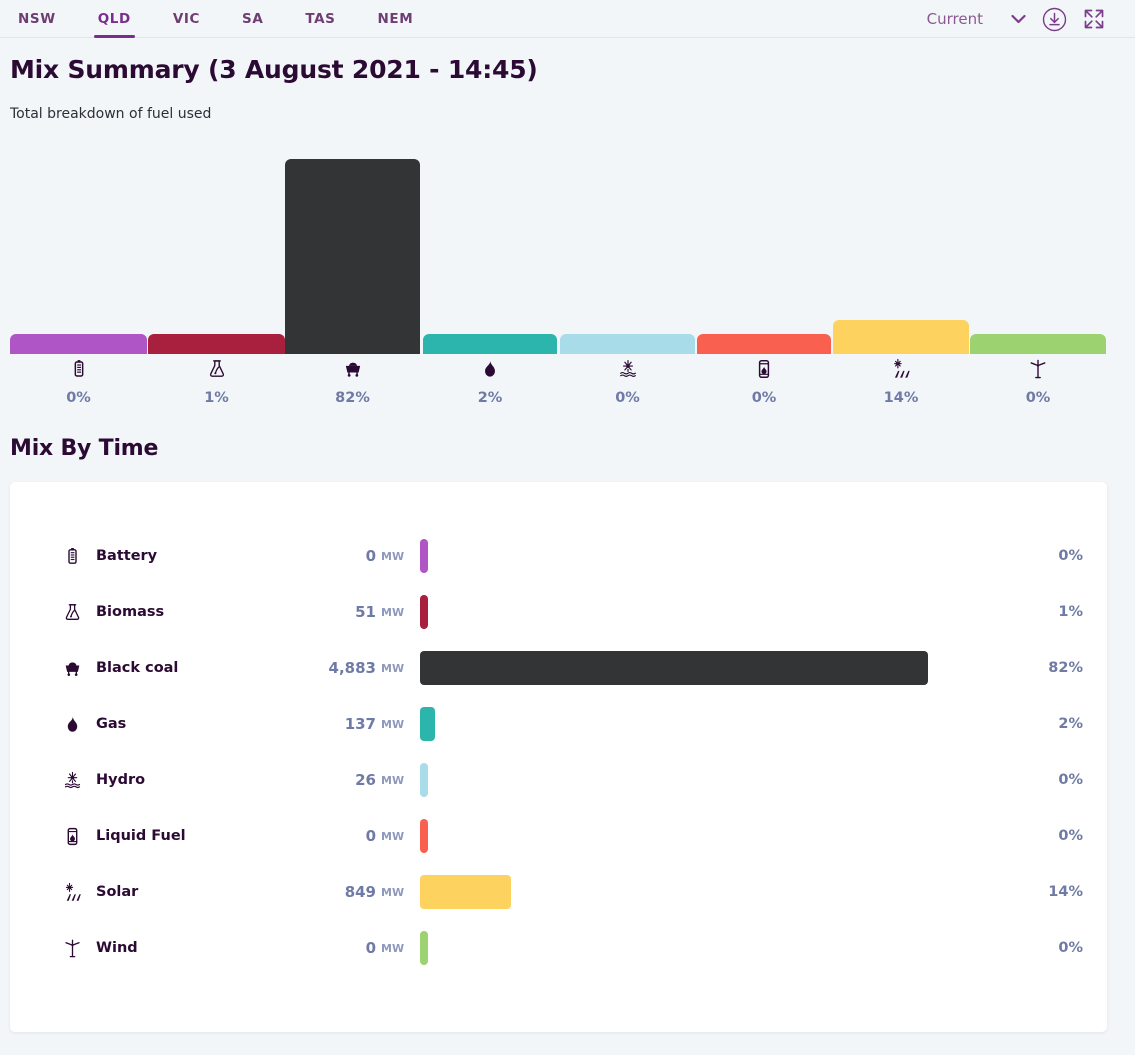  What do you see at coordinates (490, 398) in the screenshot?
I see `summary-legend-percent: 2%` at bounding box center [490, 398].